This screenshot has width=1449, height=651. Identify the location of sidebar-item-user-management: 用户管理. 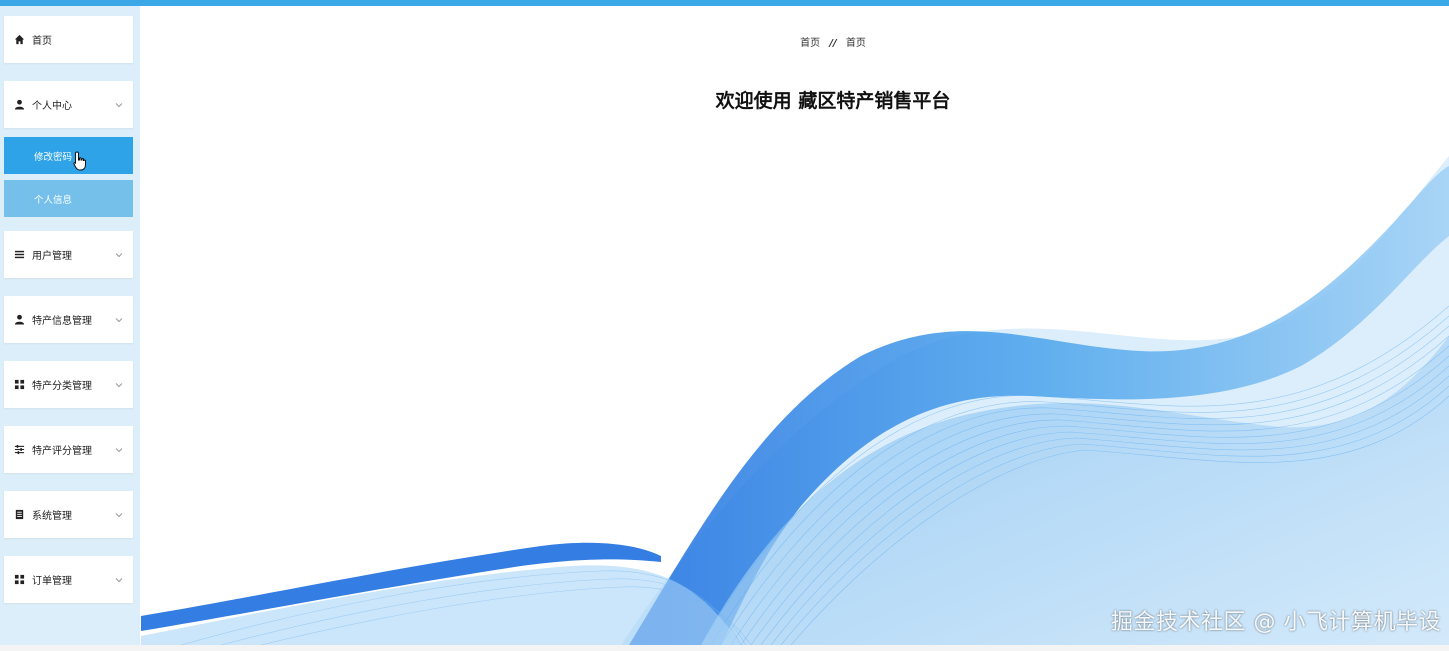
(68, 254).